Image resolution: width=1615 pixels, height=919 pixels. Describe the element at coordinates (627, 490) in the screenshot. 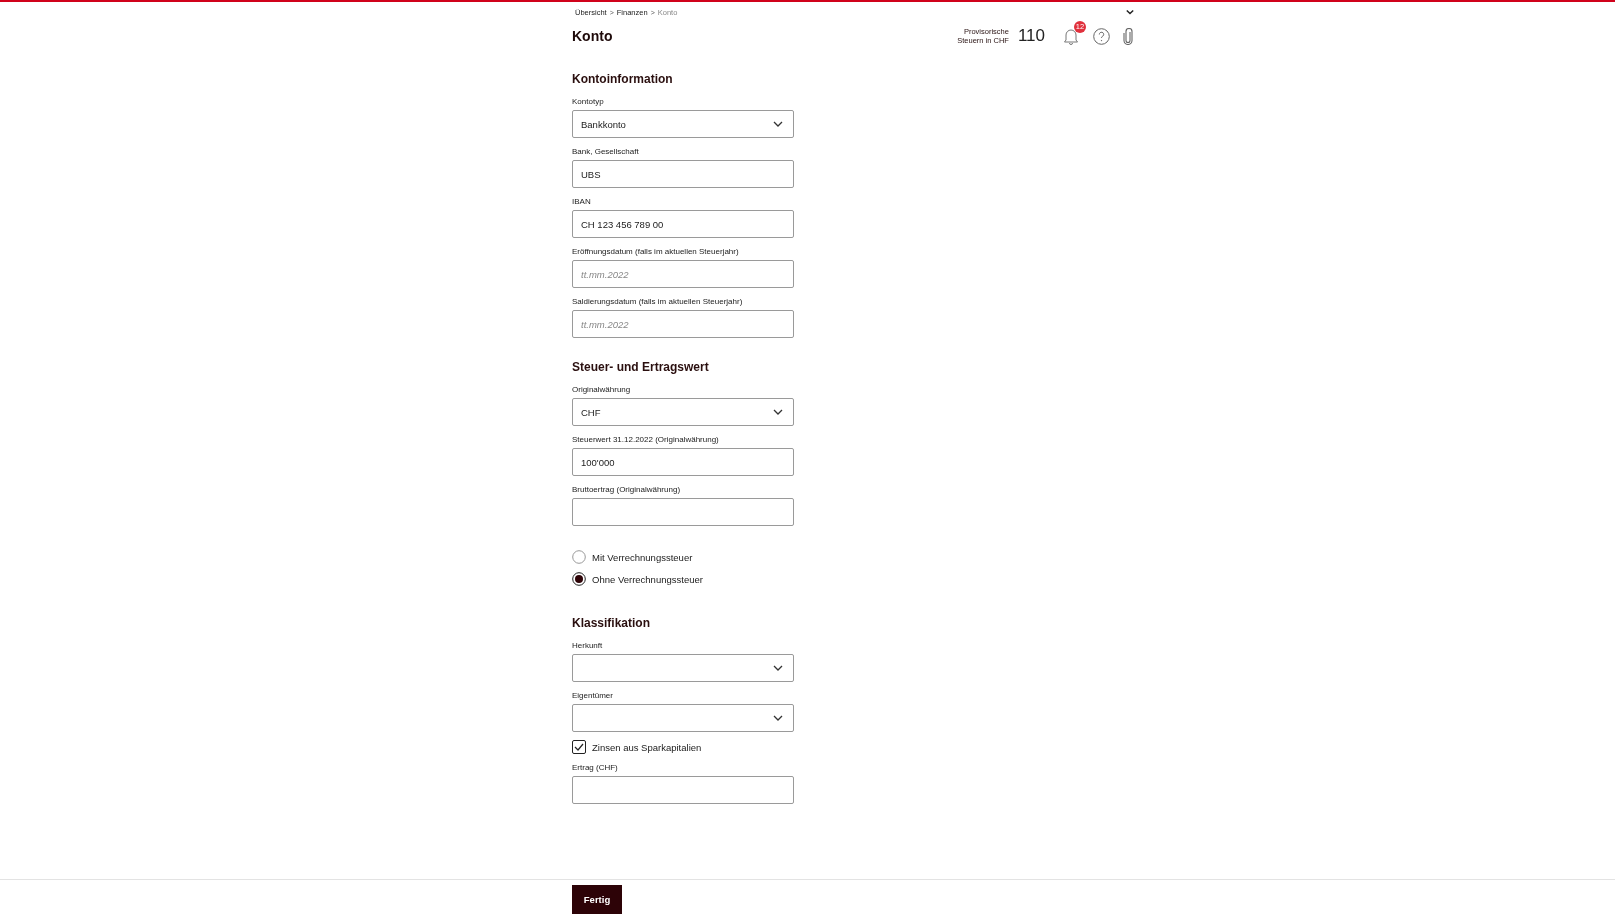

I see `field-label: Bruttoertrag (Originalwährung)` at that location.